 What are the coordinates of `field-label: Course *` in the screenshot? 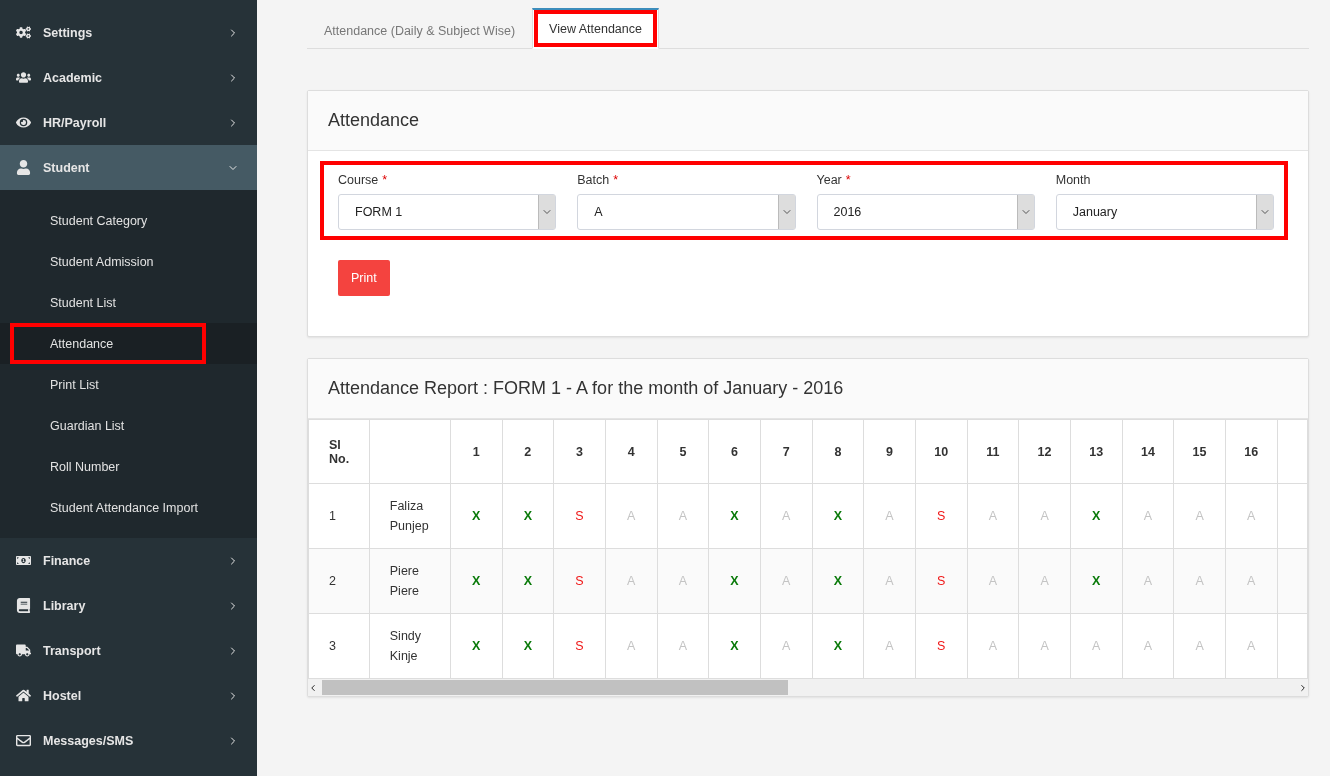 It's located at (363, 180).